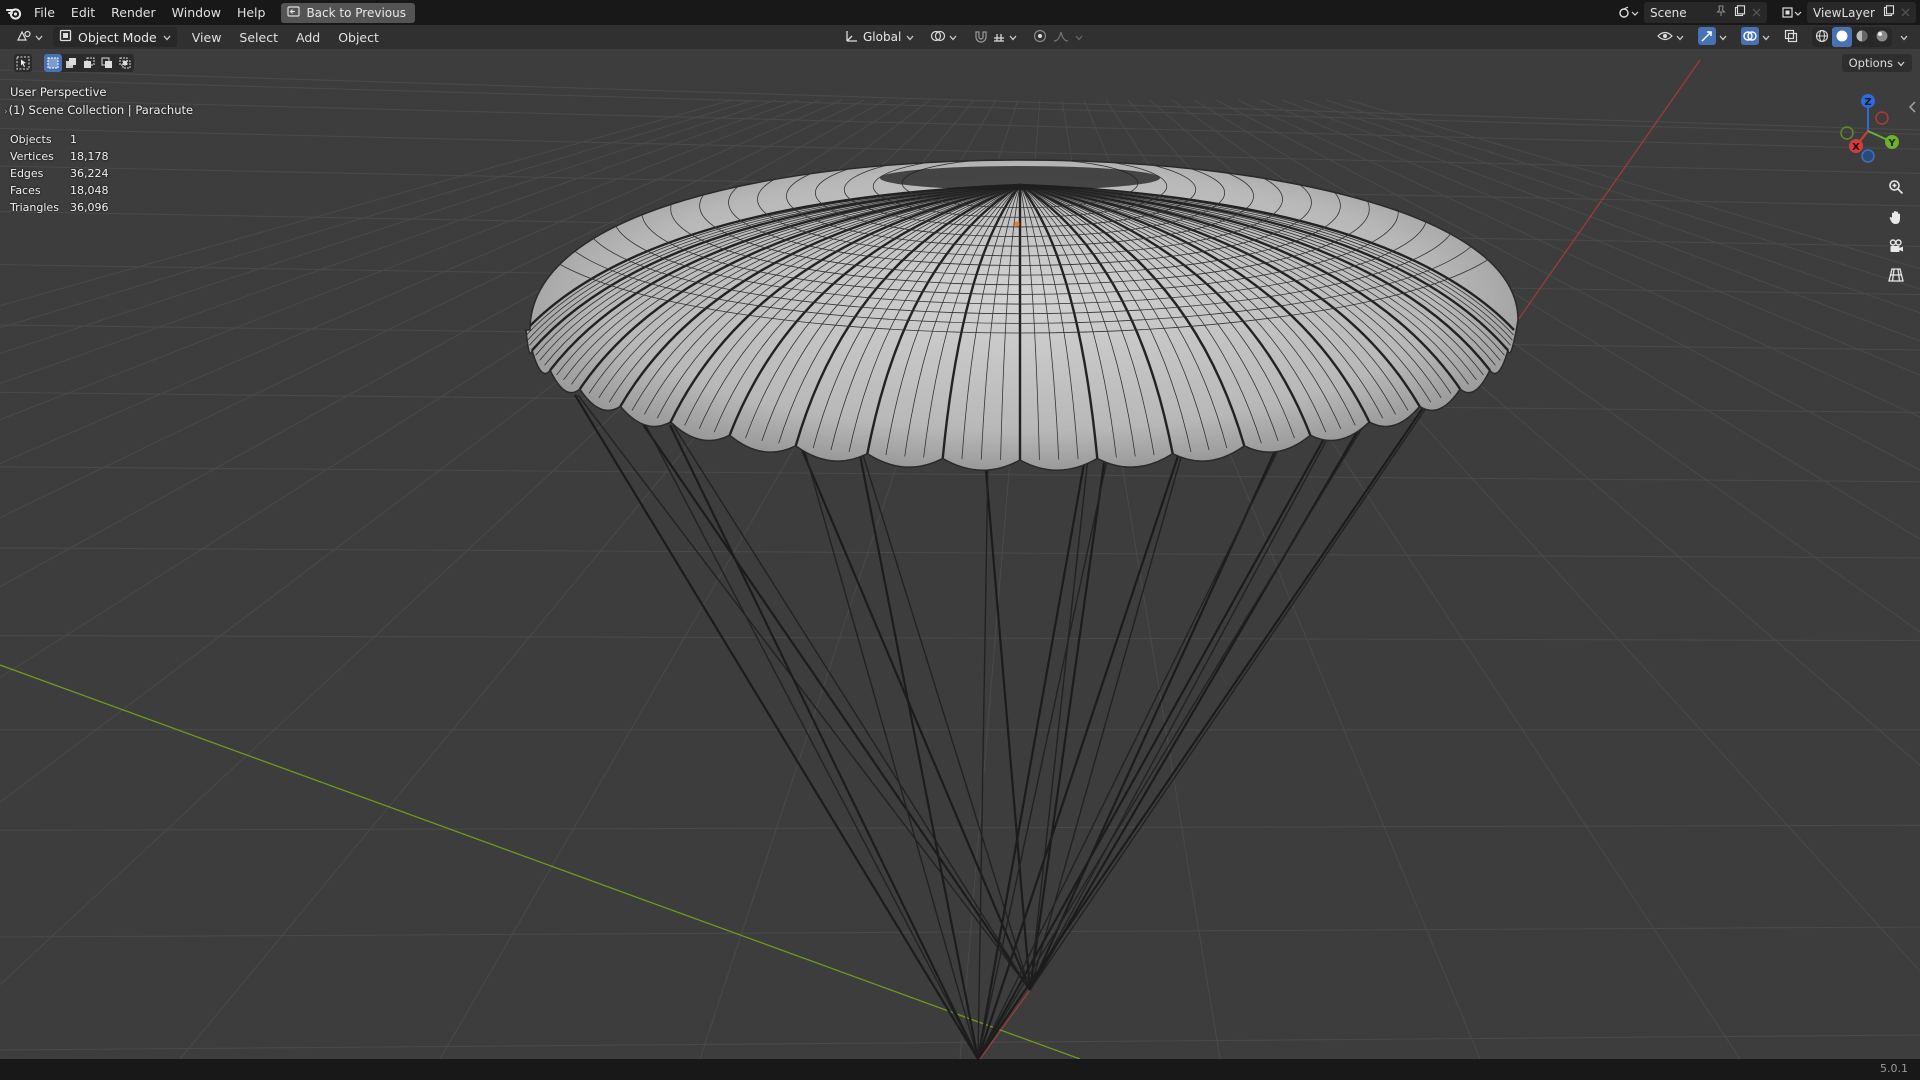  I want to click on stat-row: Triangles 36,096, so click(59, 207).